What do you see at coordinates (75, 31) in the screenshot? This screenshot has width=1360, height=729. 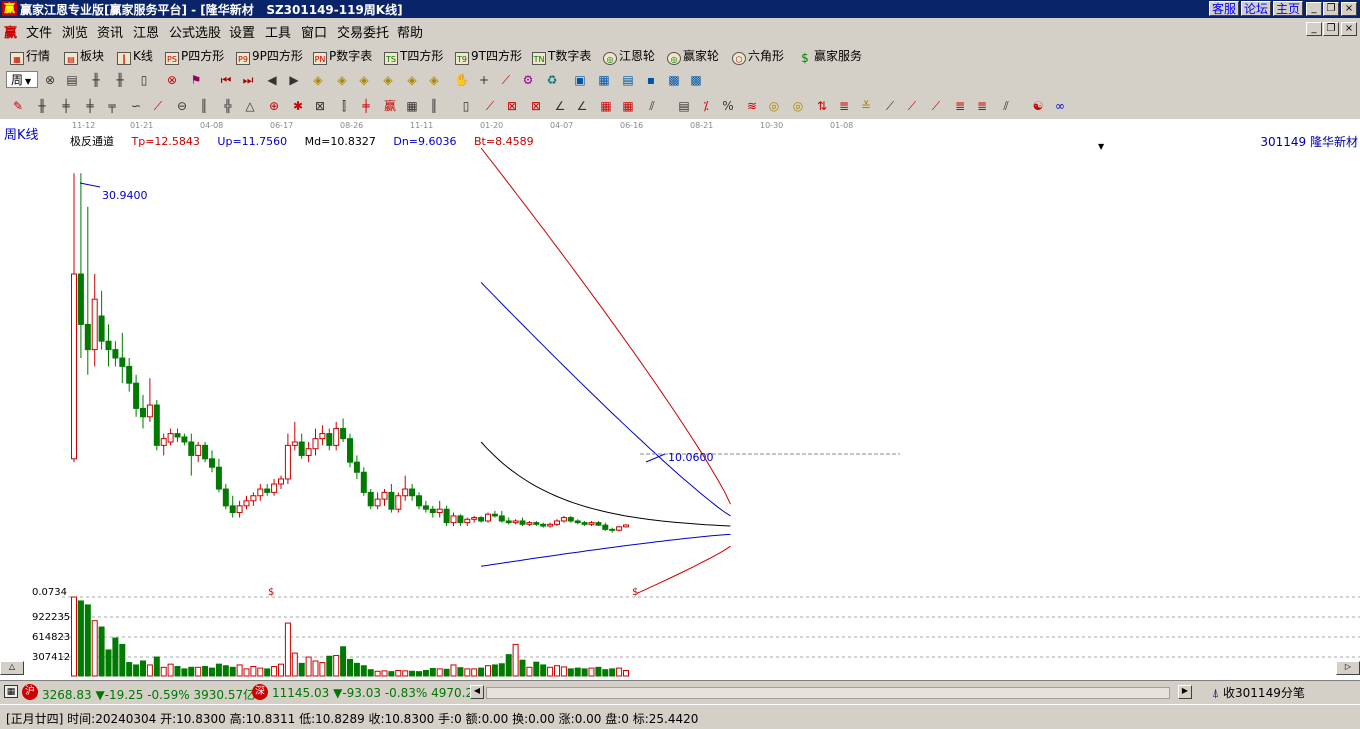 I see `menu-browse: 浏览` at bounding box center [75, 31].